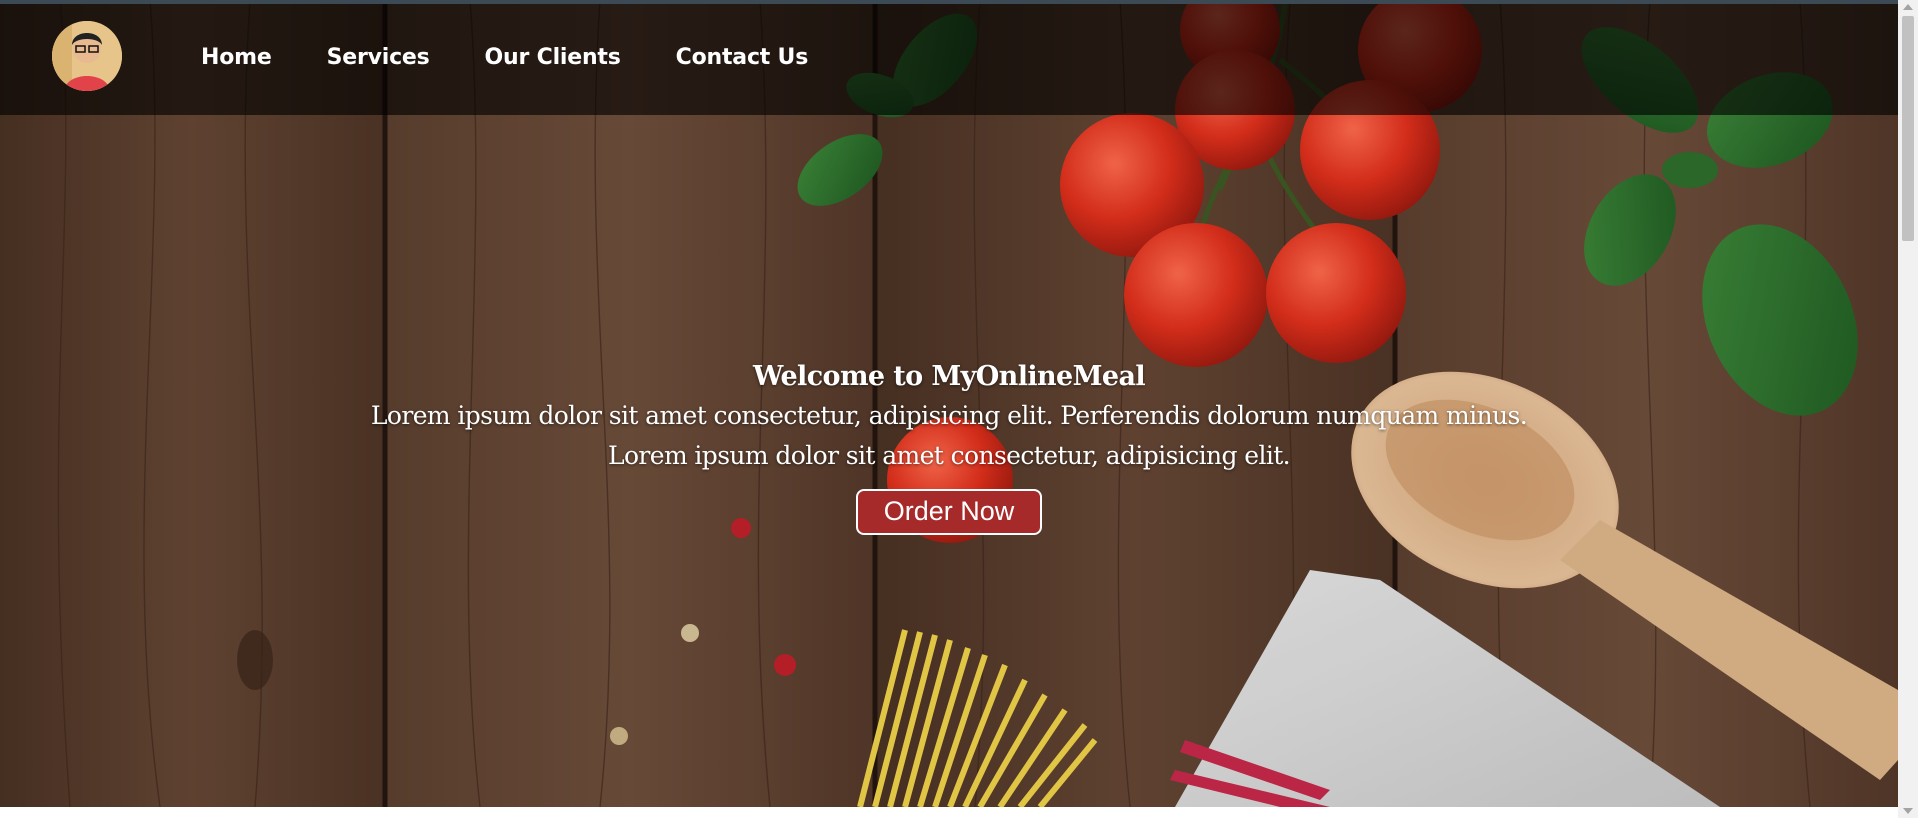 The height and width of the screenshot is (818, 1918). I want to click on main-nav: Home Services Our Clients Contact Us, so click(532, 57).